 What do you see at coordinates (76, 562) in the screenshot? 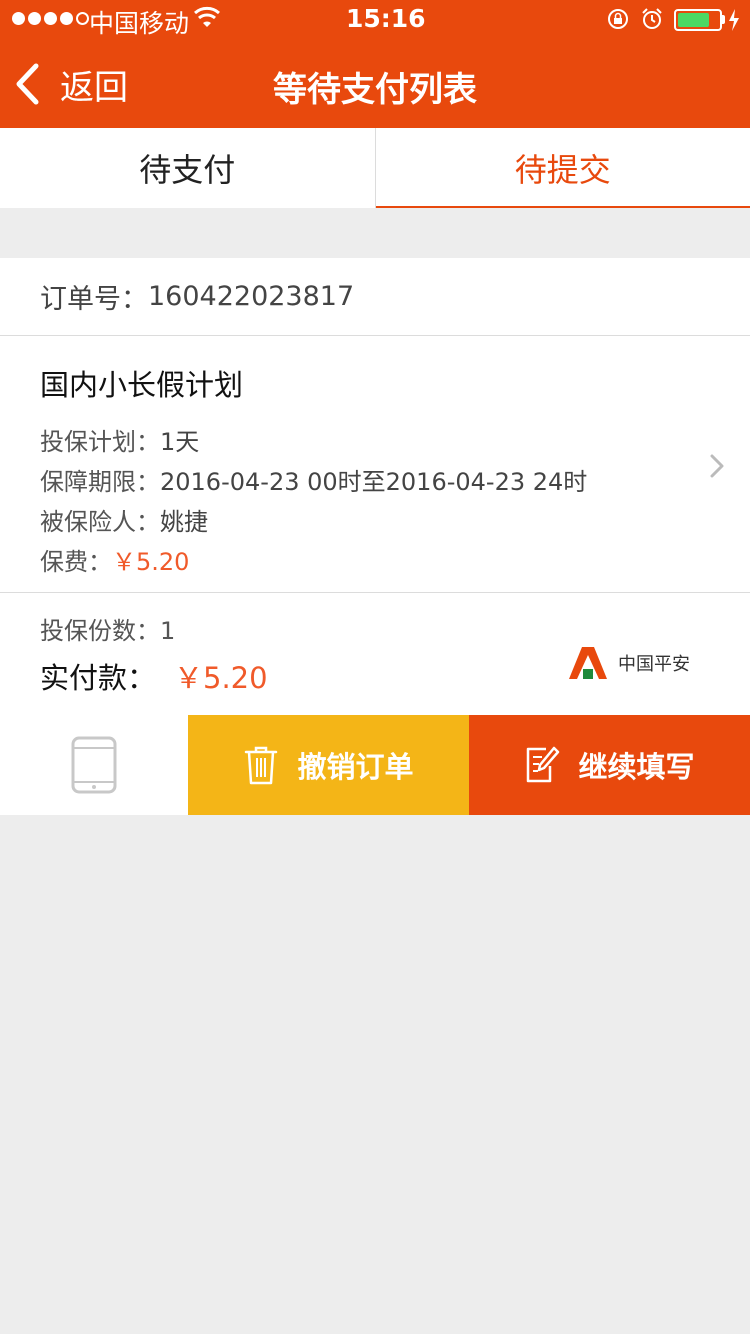
I see `premium-label: 保费：` at bounding box center [76, 562].